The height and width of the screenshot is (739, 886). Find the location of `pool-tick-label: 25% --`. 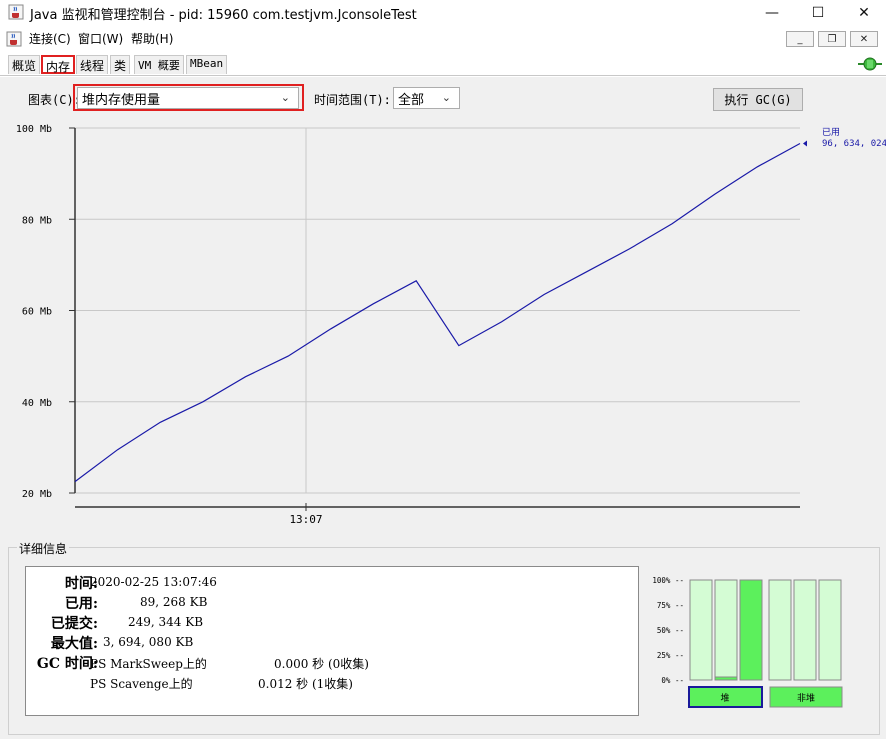

pool-tick-label: 25% -- is located at coordinates (670, 655).